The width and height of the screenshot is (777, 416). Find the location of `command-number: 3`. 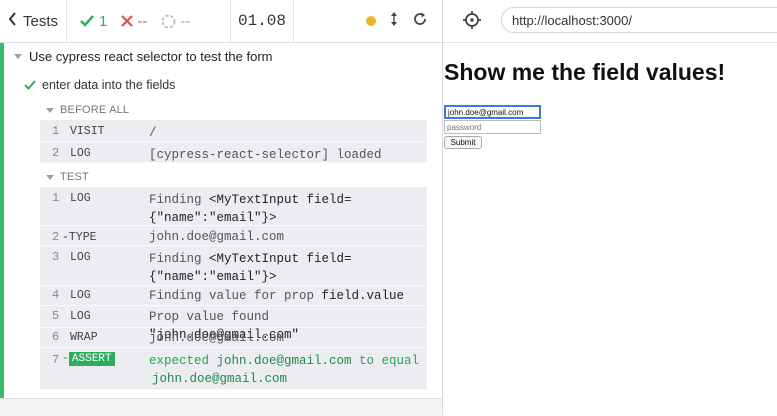

command-number: 3 is located at coordinates (56, 257).